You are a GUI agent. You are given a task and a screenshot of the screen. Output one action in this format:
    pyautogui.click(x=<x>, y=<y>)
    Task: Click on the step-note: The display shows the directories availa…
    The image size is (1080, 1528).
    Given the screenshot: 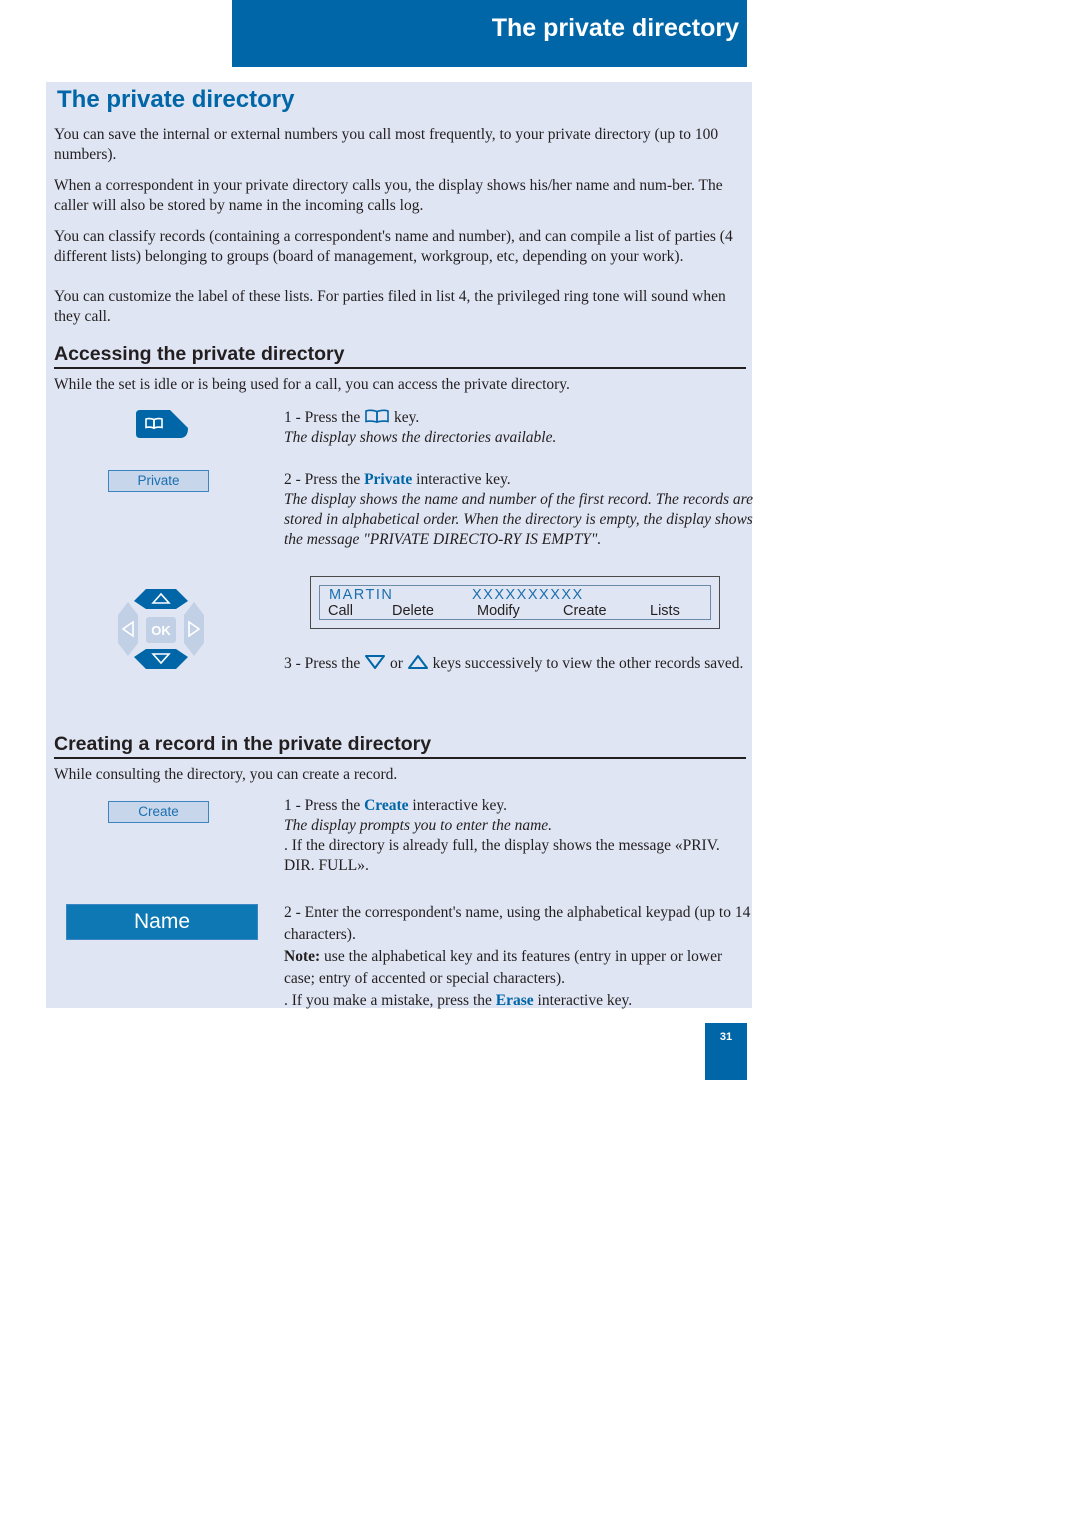 What is the action you would take?
    pyautogui.click(x=420, y=437)
    